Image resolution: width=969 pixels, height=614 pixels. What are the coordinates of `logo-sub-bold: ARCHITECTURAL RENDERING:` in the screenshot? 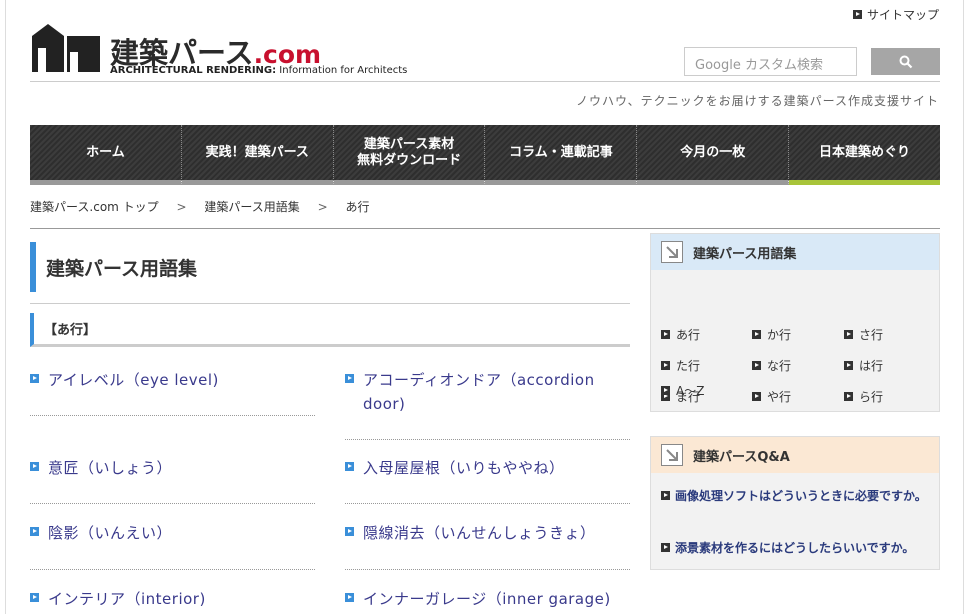 It's located at (193, 70).